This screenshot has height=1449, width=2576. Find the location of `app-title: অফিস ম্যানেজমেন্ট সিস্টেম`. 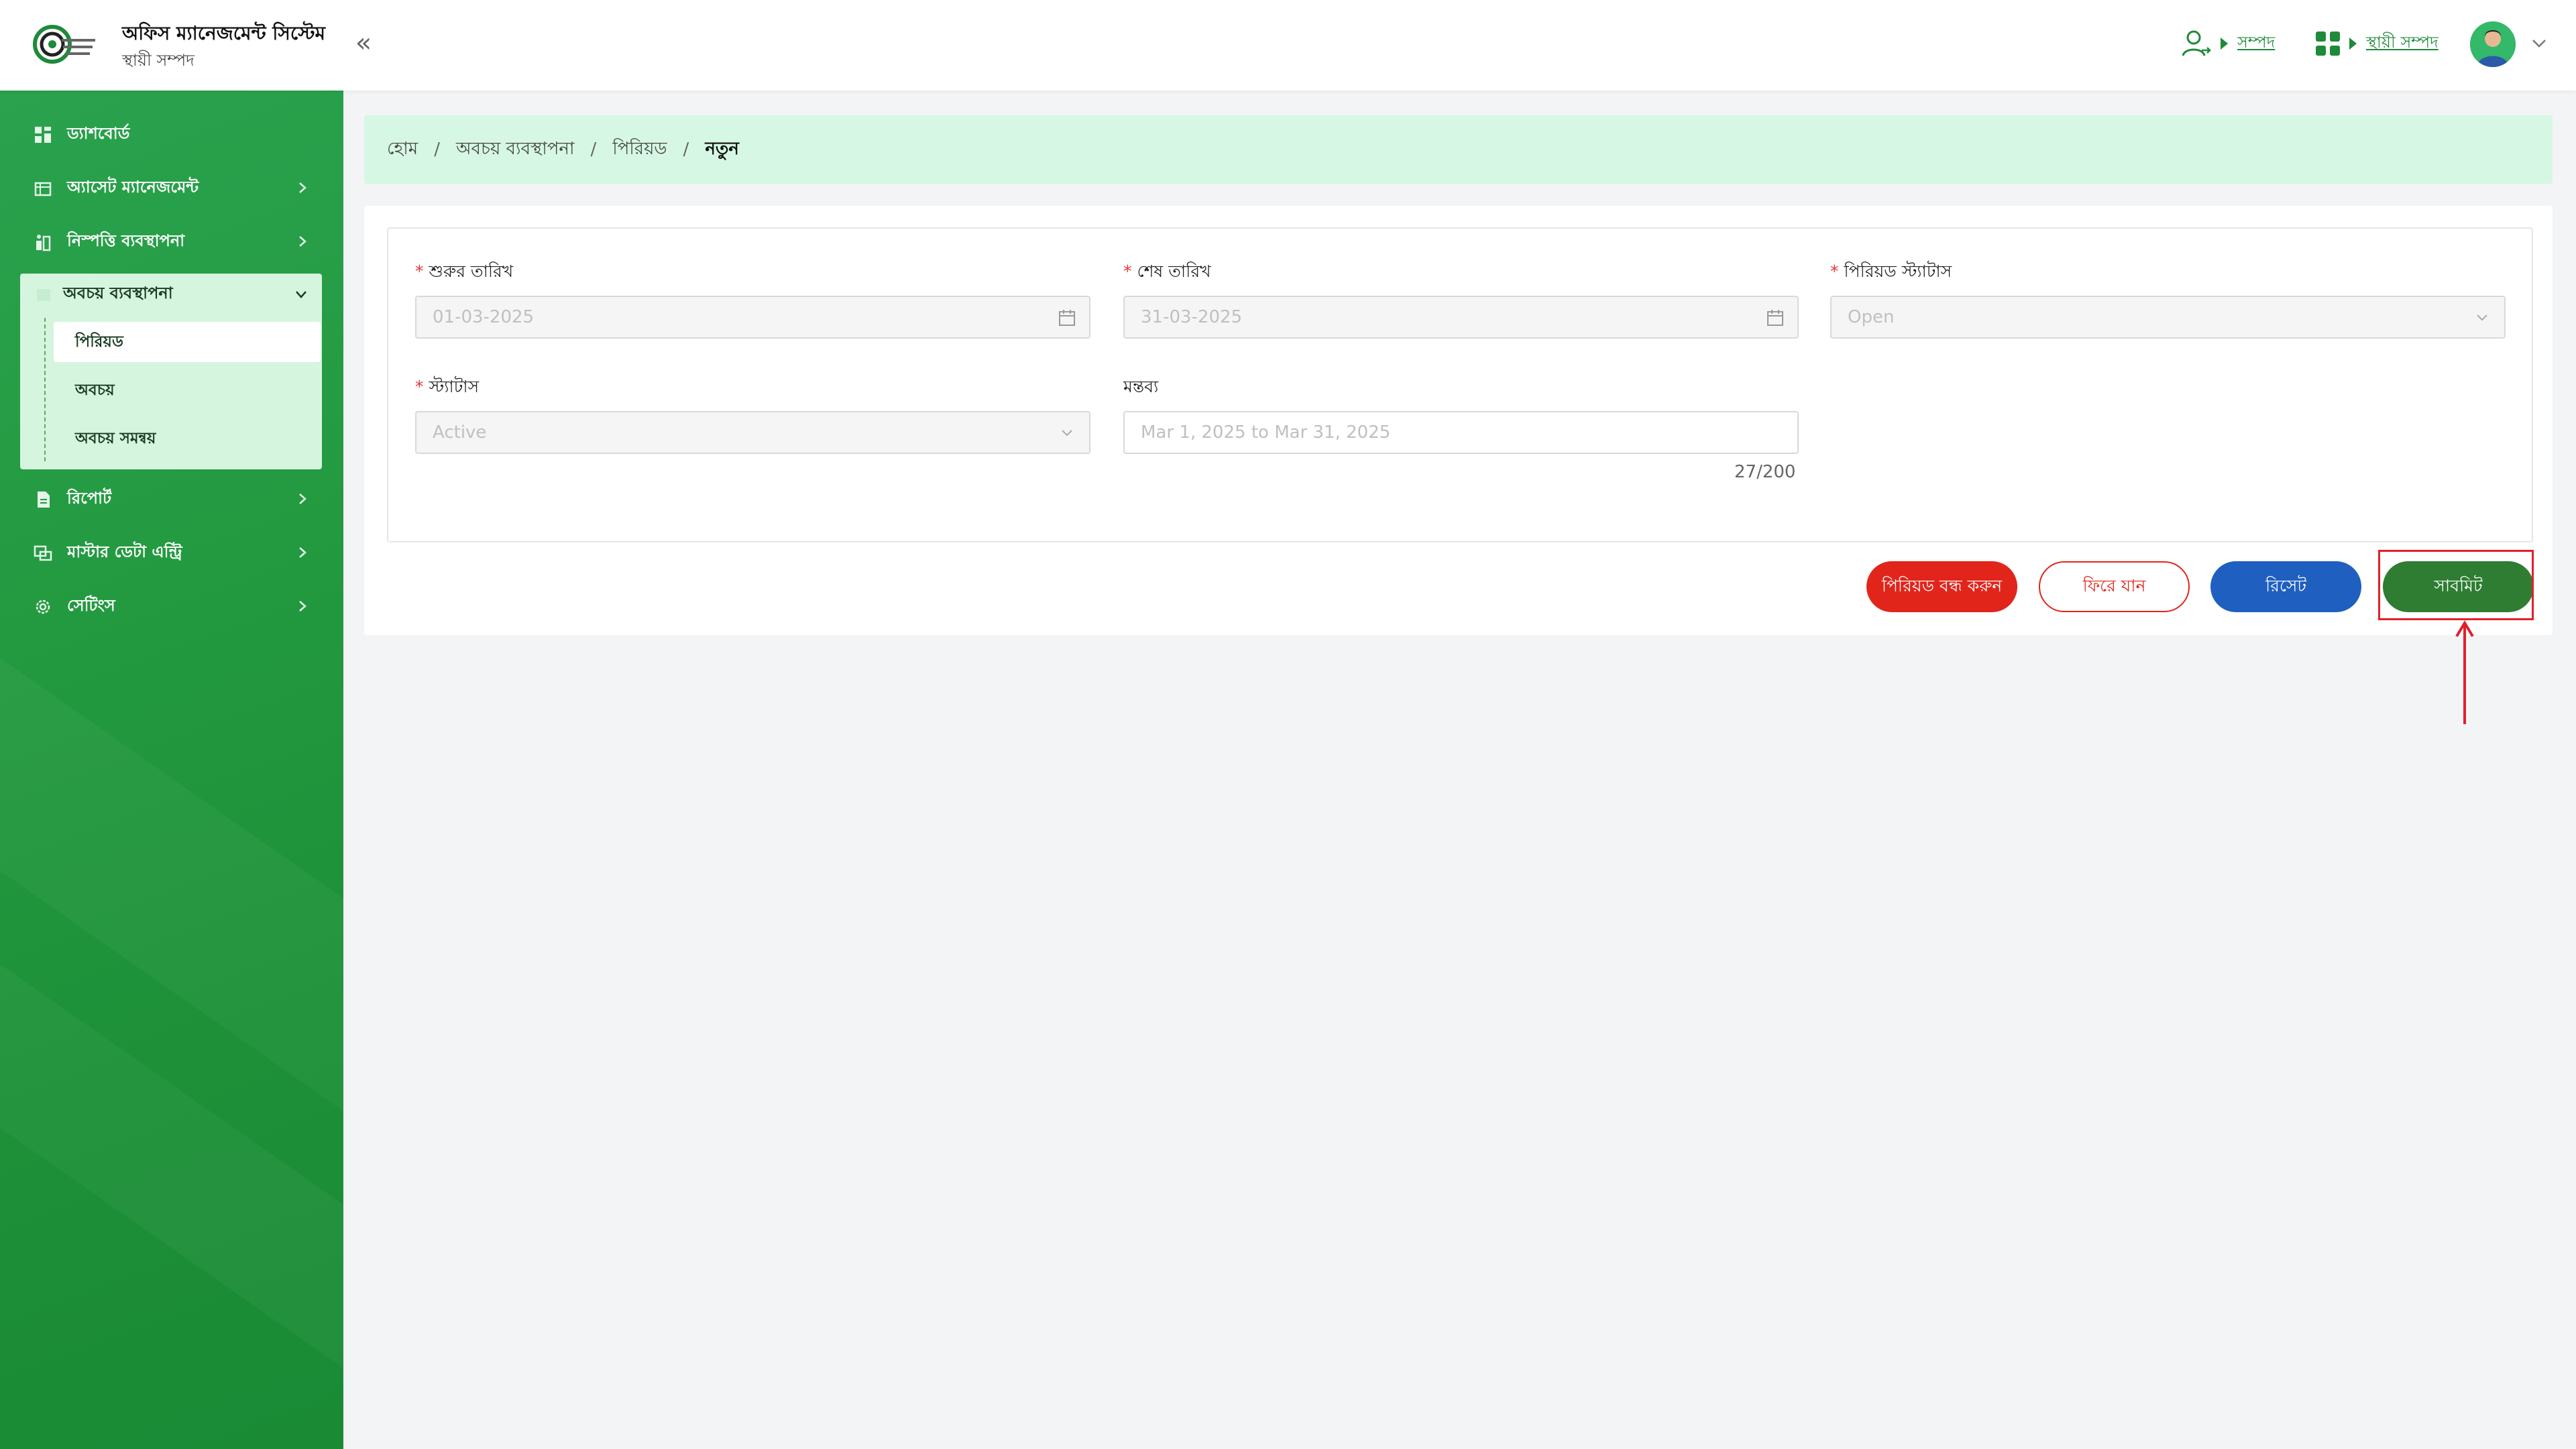

app-title: অফিস ম্যানেজমেন্ট সিস্টেম is located at coordinates (224, 33).